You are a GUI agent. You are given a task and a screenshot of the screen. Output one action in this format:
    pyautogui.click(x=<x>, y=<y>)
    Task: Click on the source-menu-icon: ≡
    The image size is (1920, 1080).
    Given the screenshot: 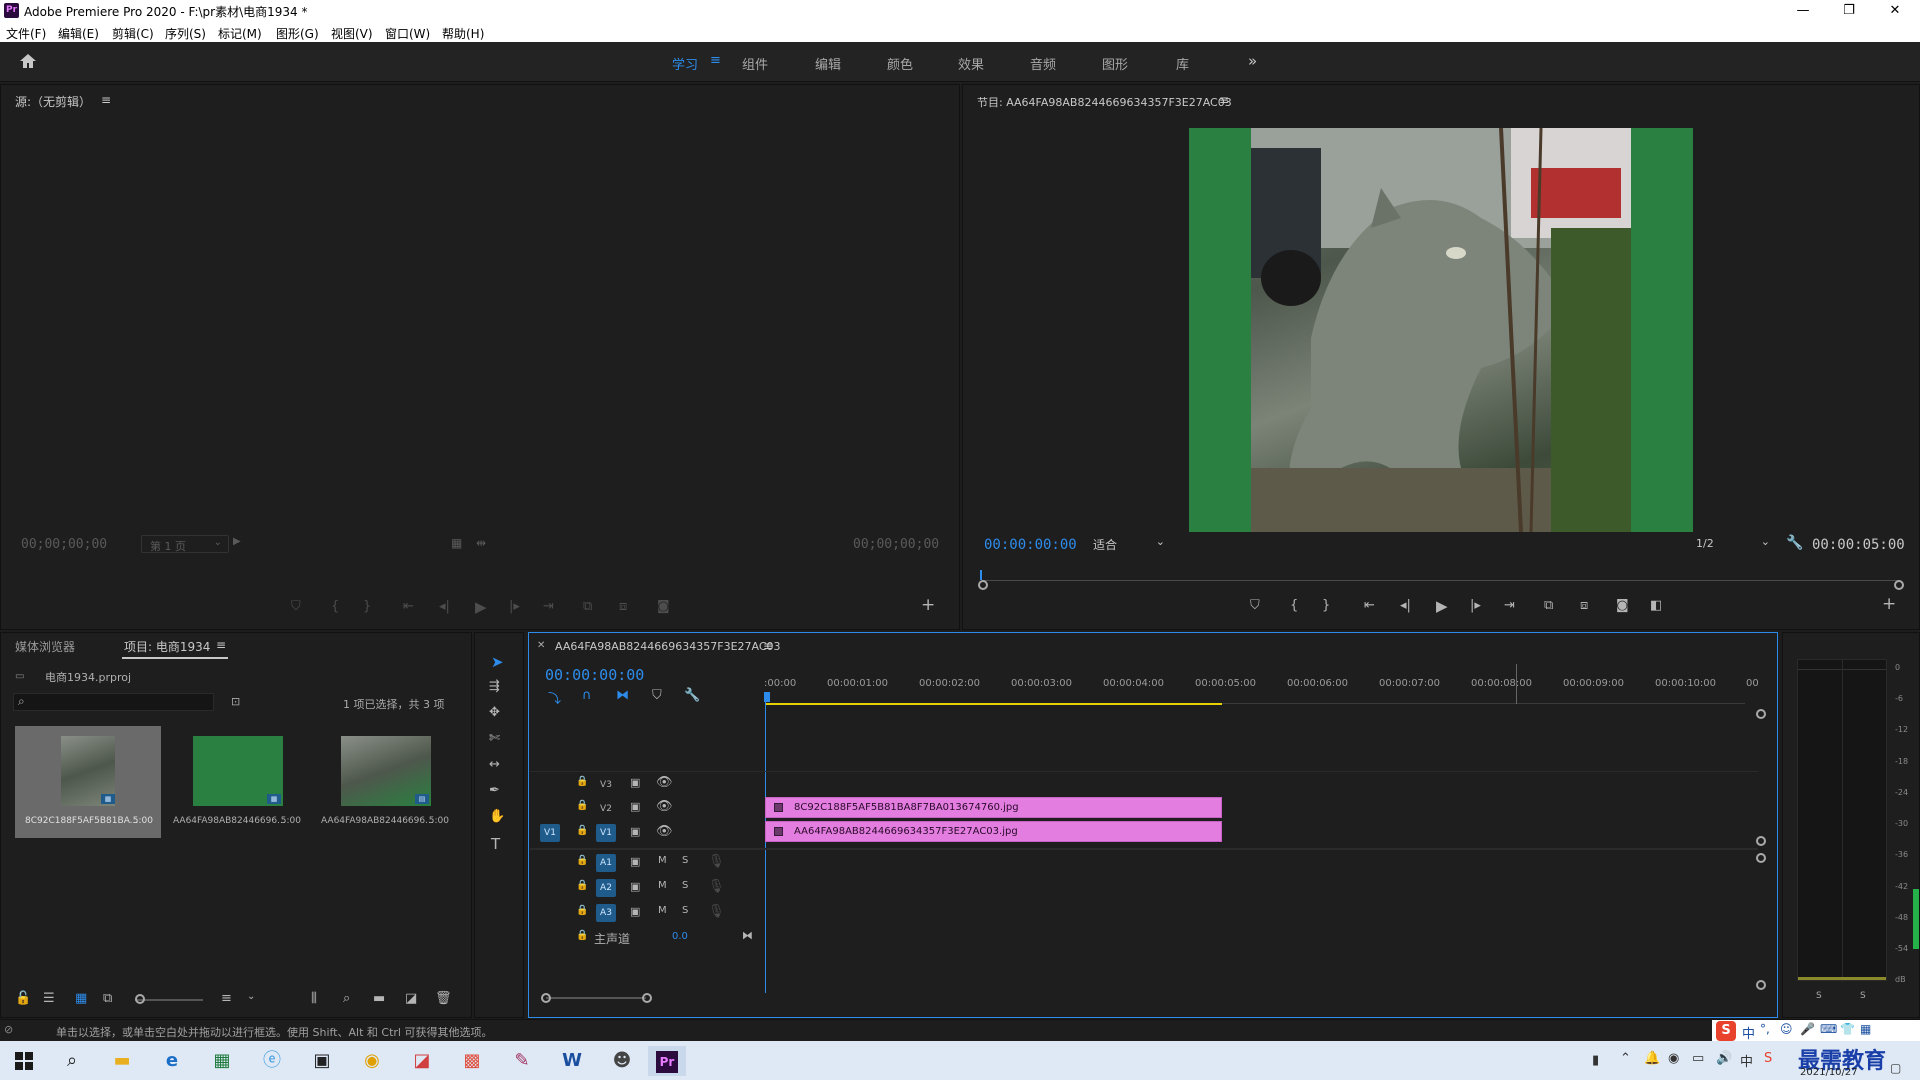 What is the action you would take?
    pyautogui.click(x=106, y=100)
    